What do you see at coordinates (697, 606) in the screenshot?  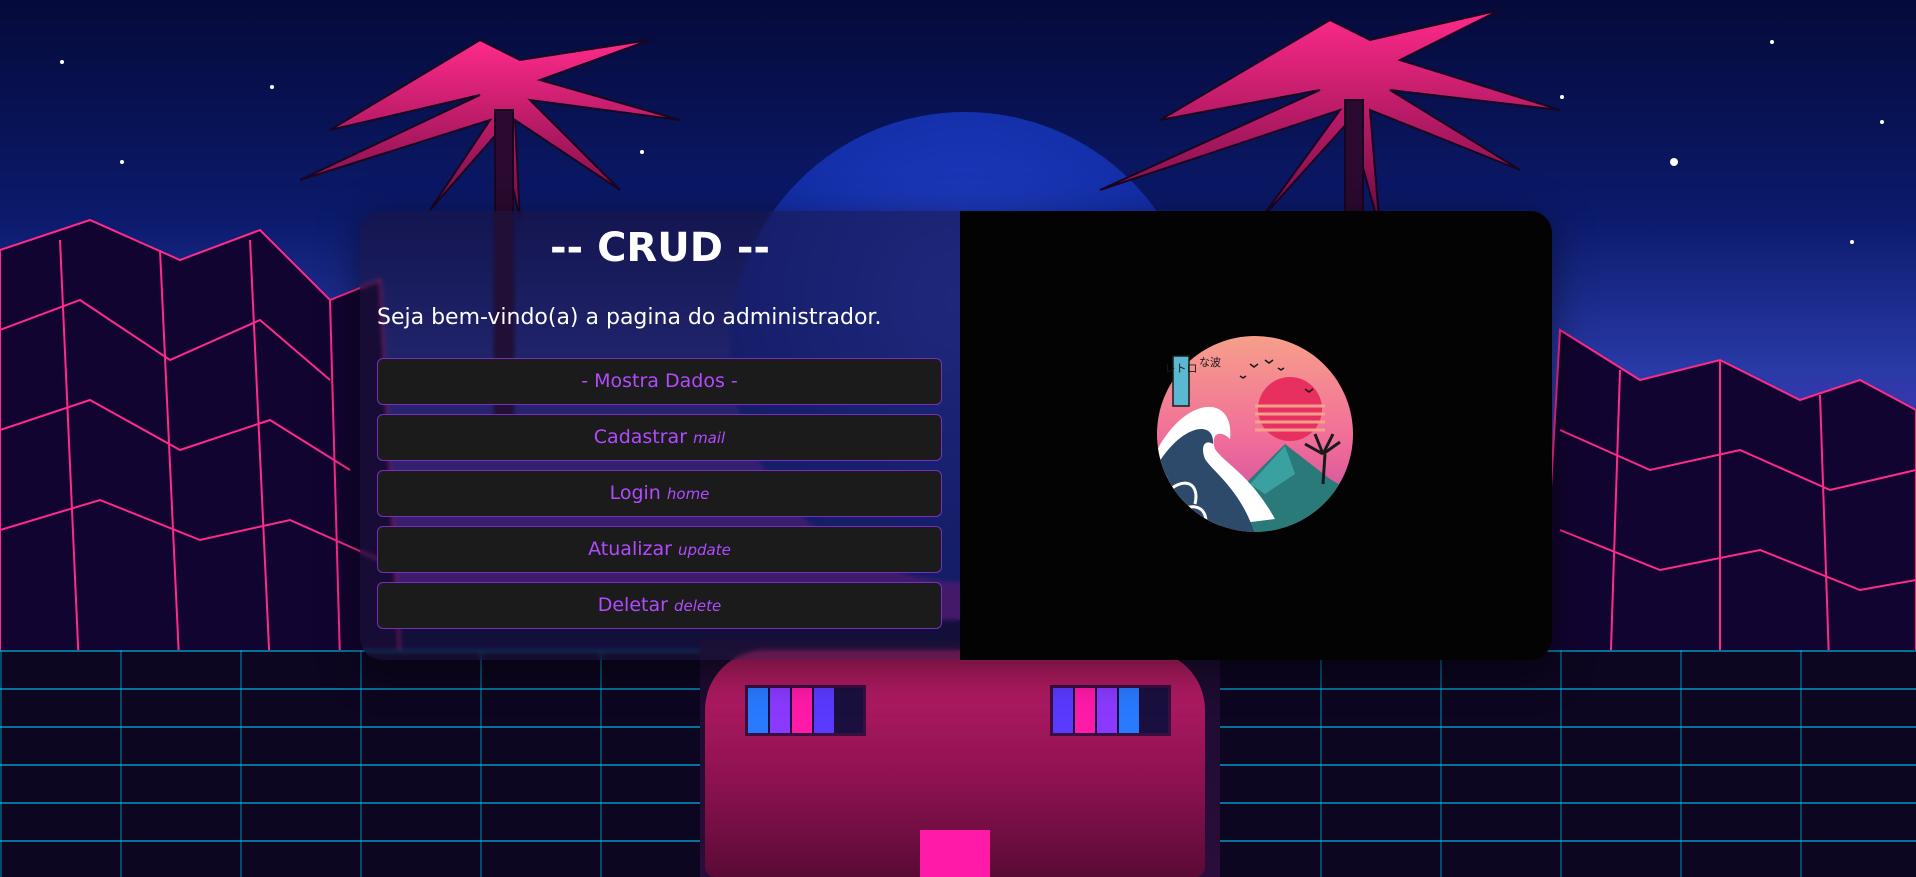 I see `delete-icon: delete` at bounding box center [697, 606].